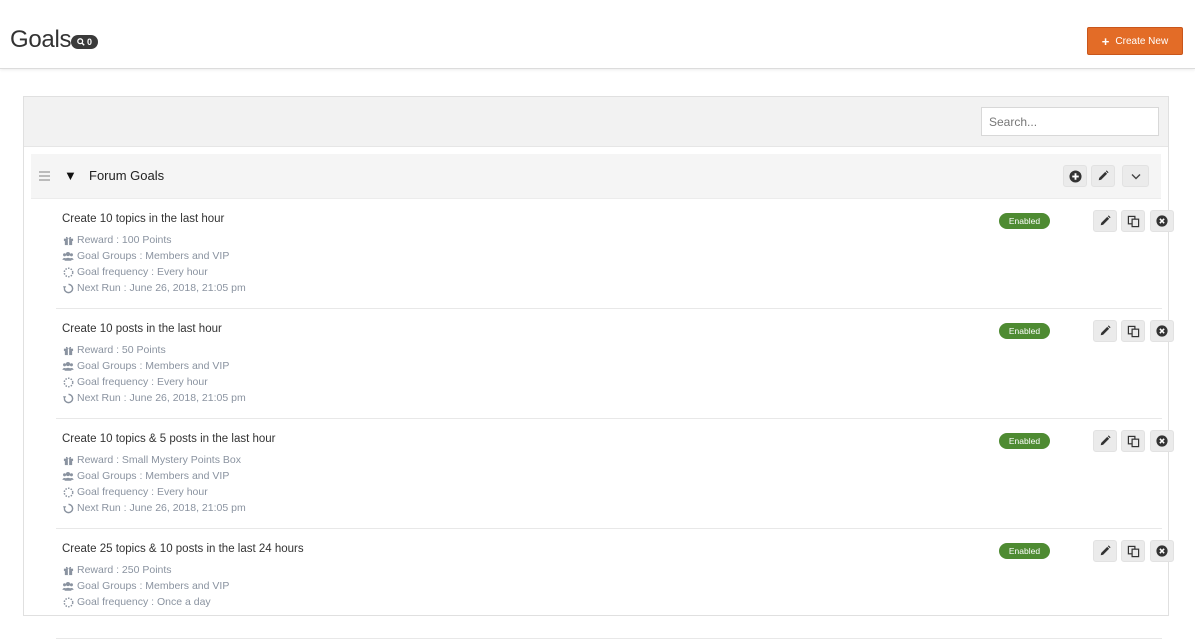  Describe the element at coordinates (1142, 41) in the screenshot. I see `create-new-label: Create New` at that location.